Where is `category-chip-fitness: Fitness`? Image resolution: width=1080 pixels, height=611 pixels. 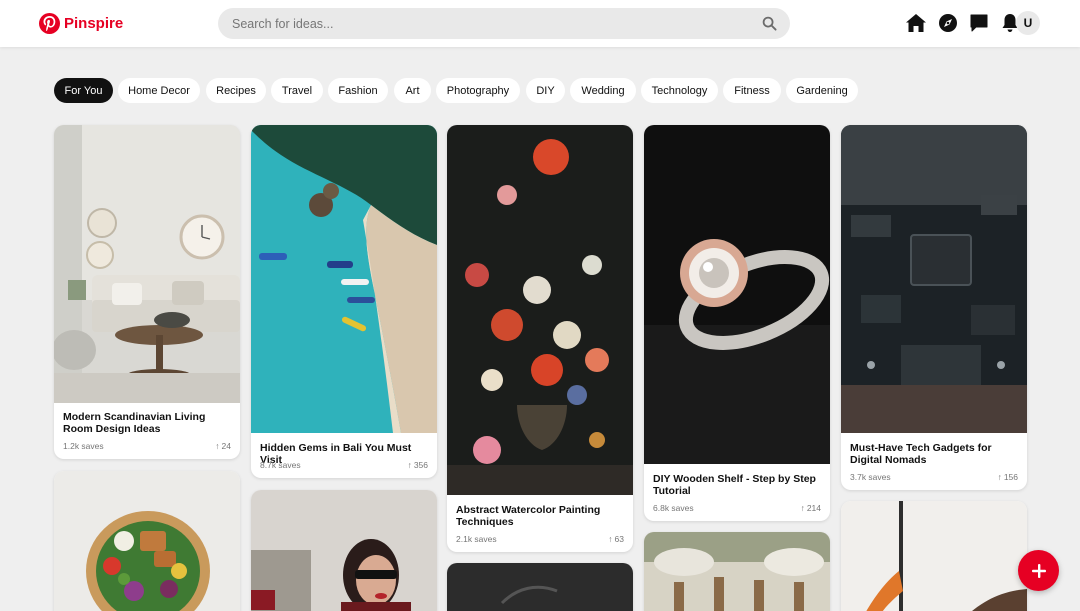 category-chip-fitness: Fitness is located at coordinates (752, 90).